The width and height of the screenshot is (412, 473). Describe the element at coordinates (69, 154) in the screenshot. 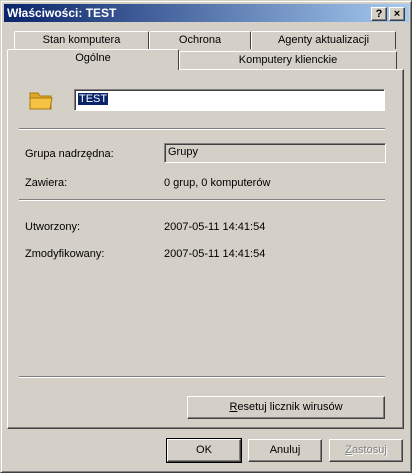

I see `parent-group-label: Grupa nadrzędna:` at that location.